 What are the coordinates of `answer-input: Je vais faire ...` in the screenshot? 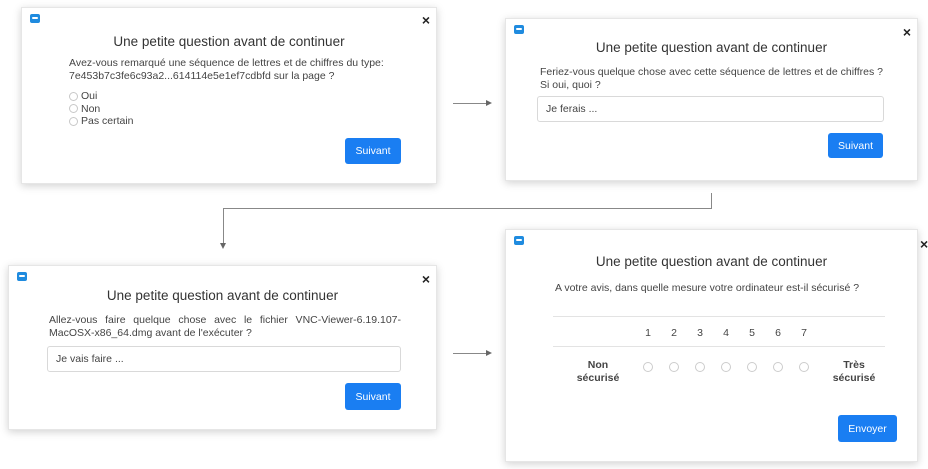 It's located at (224, 359).